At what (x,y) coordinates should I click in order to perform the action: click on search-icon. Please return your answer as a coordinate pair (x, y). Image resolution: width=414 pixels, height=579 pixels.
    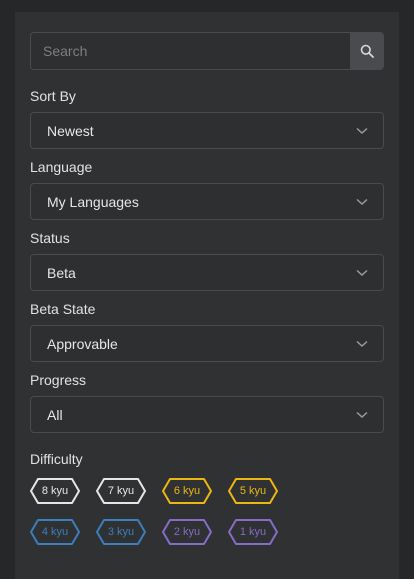
    Looking at the image, I should click on (367, 51).